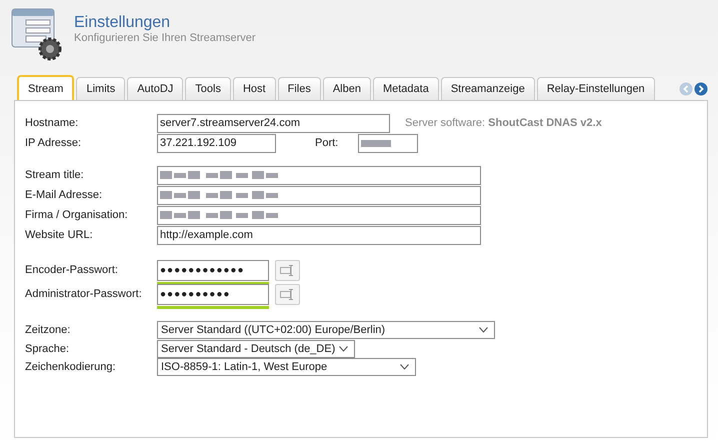 This screenshot has width=718, height=444. I want to click on tab: Alben, so click(346, 88).